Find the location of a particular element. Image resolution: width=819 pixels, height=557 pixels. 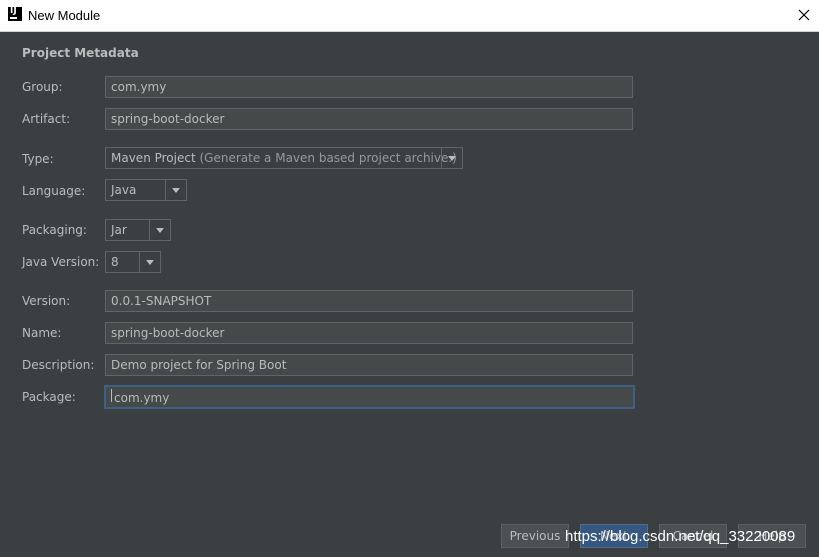

group-field: com.ymy is located at coordinates (369, 87).